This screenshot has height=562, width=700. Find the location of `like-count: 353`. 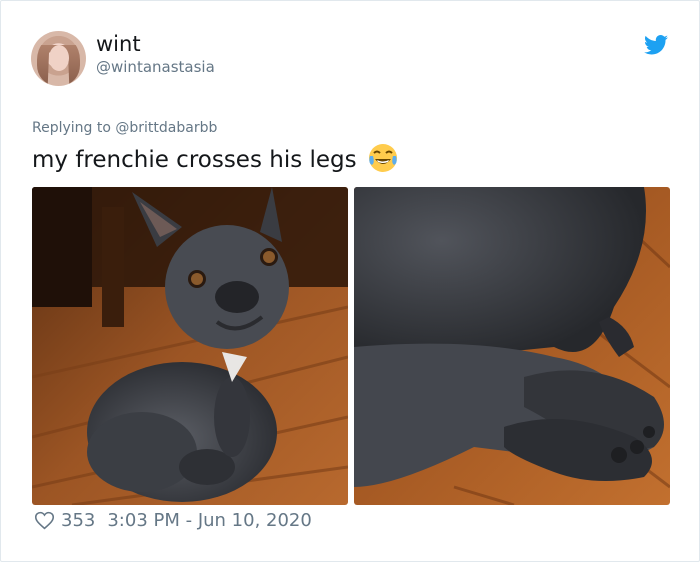

like-count: 353 is located at coordinates (78, 520).